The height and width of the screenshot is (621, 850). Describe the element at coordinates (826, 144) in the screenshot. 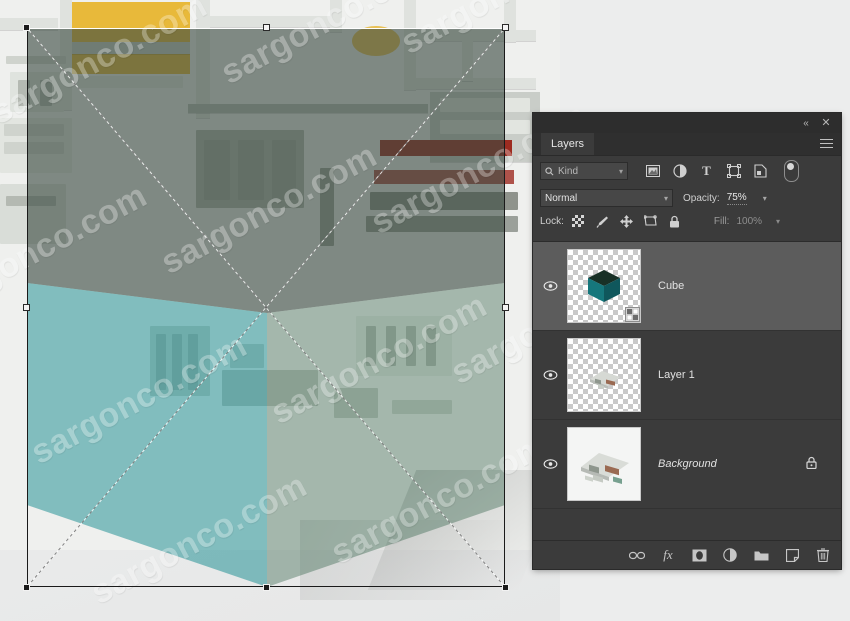

I see `panel-menu-icon` at that location.